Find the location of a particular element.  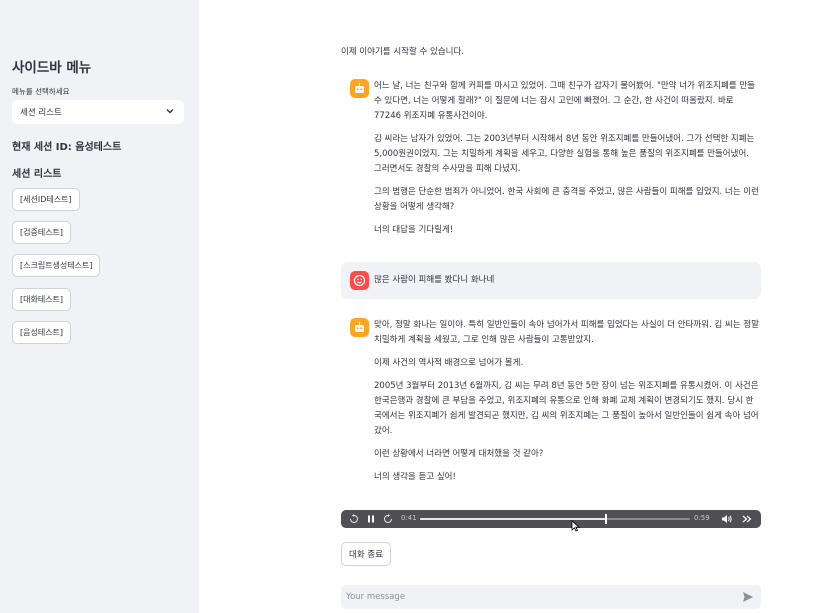

menu-select-label: 메뉴를 선택하세요 is located at coordinates (41, 91).